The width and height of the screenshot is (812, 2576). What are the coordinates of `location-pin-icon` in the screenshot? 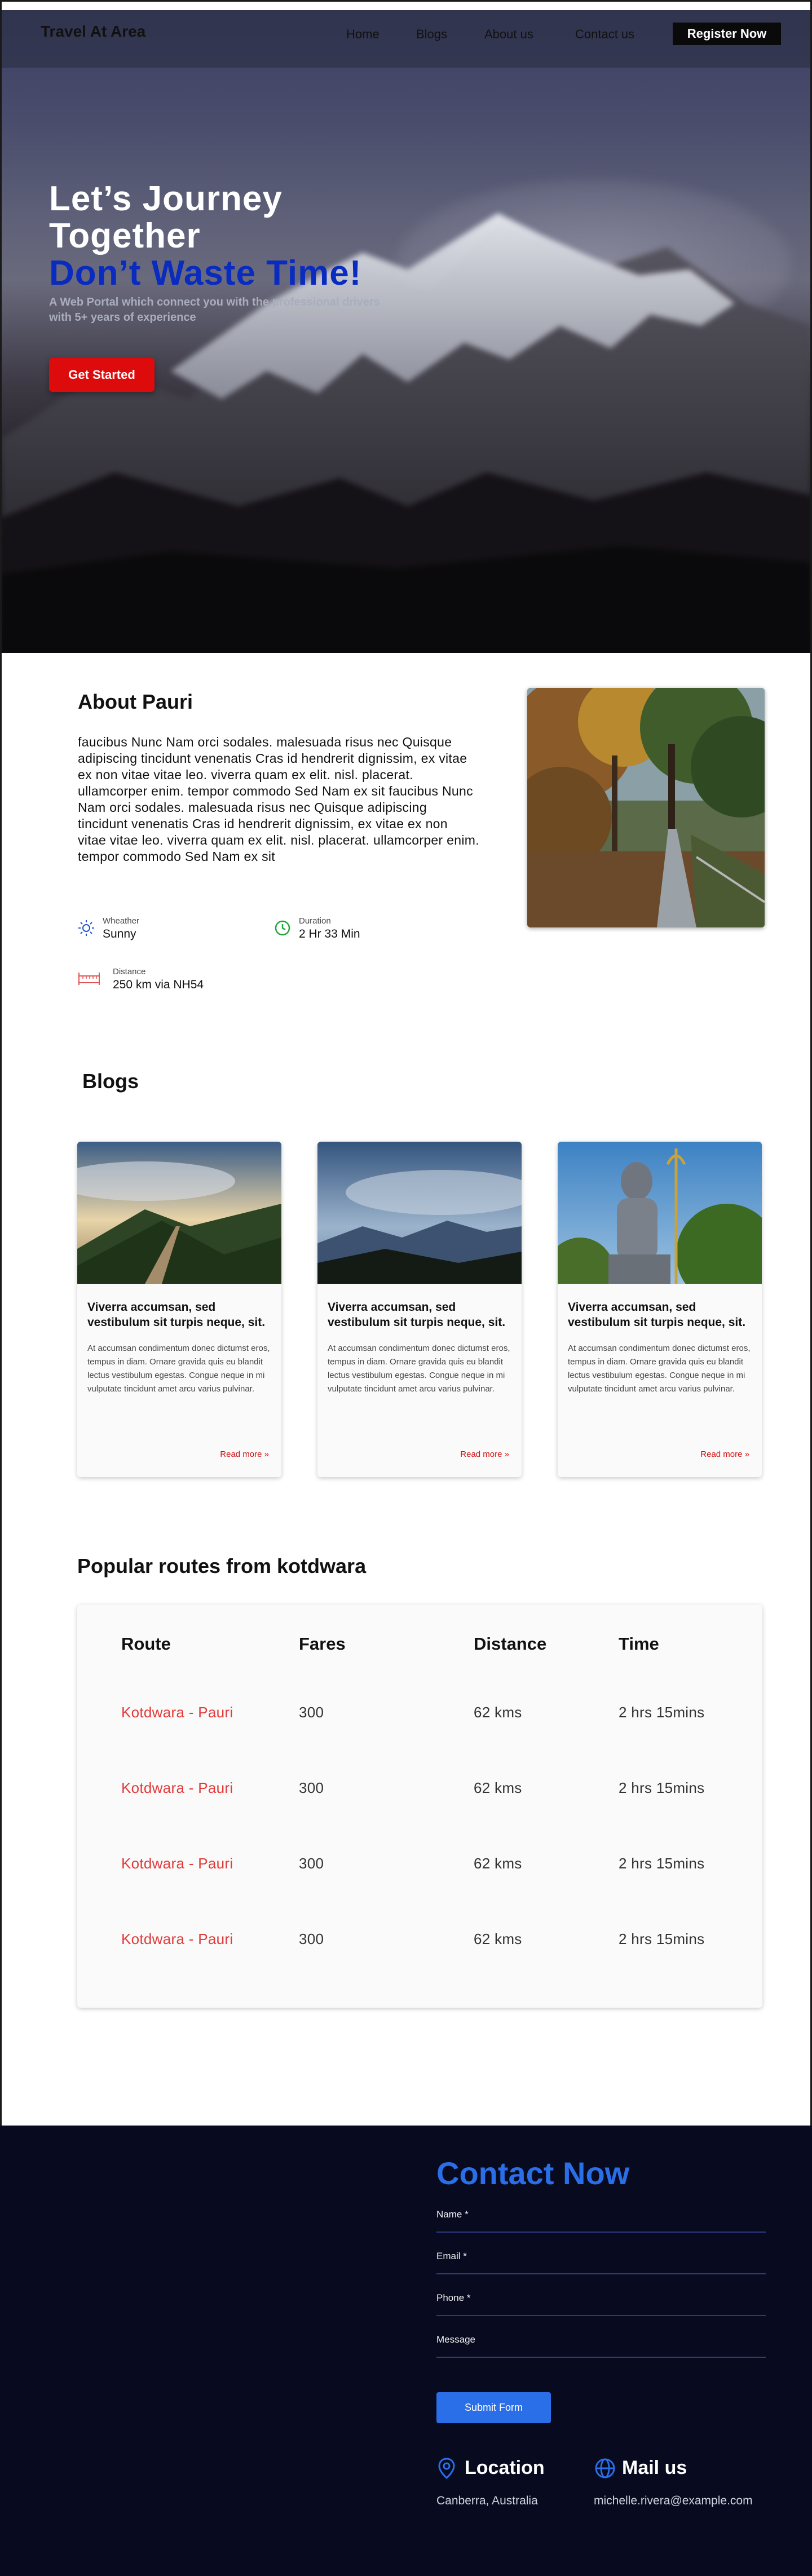 It's located at (446, 2468).